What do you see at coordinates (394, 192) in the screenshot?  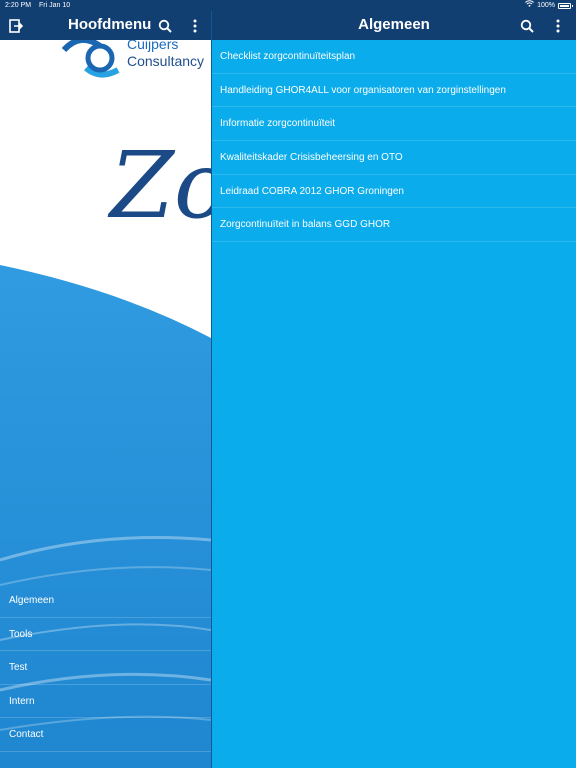 I see `list-item: Leidraad COBRA 2012 GHOR Groningen` at bounding box center [394, 192].